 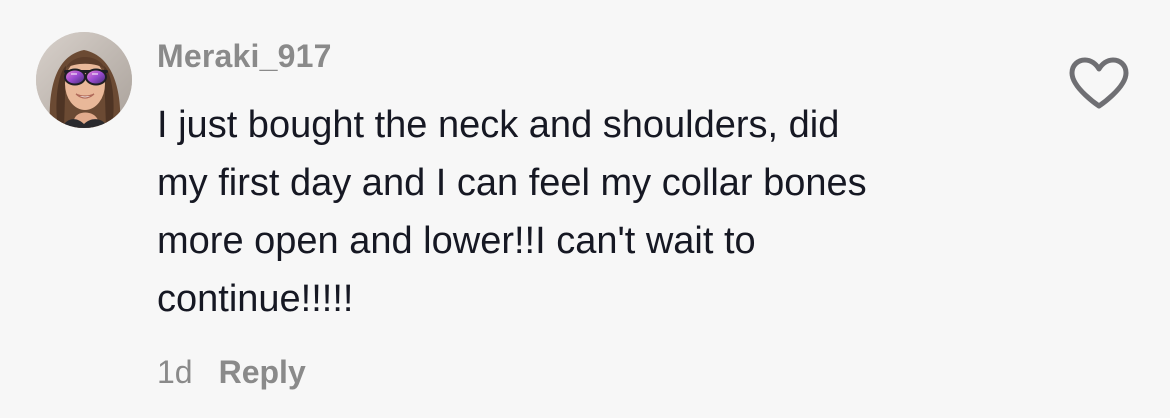 What do you see at coordinates (175, 371) in the screenshot?
I see `comment-timestamp: 1d` at bounding box center [175, 371].